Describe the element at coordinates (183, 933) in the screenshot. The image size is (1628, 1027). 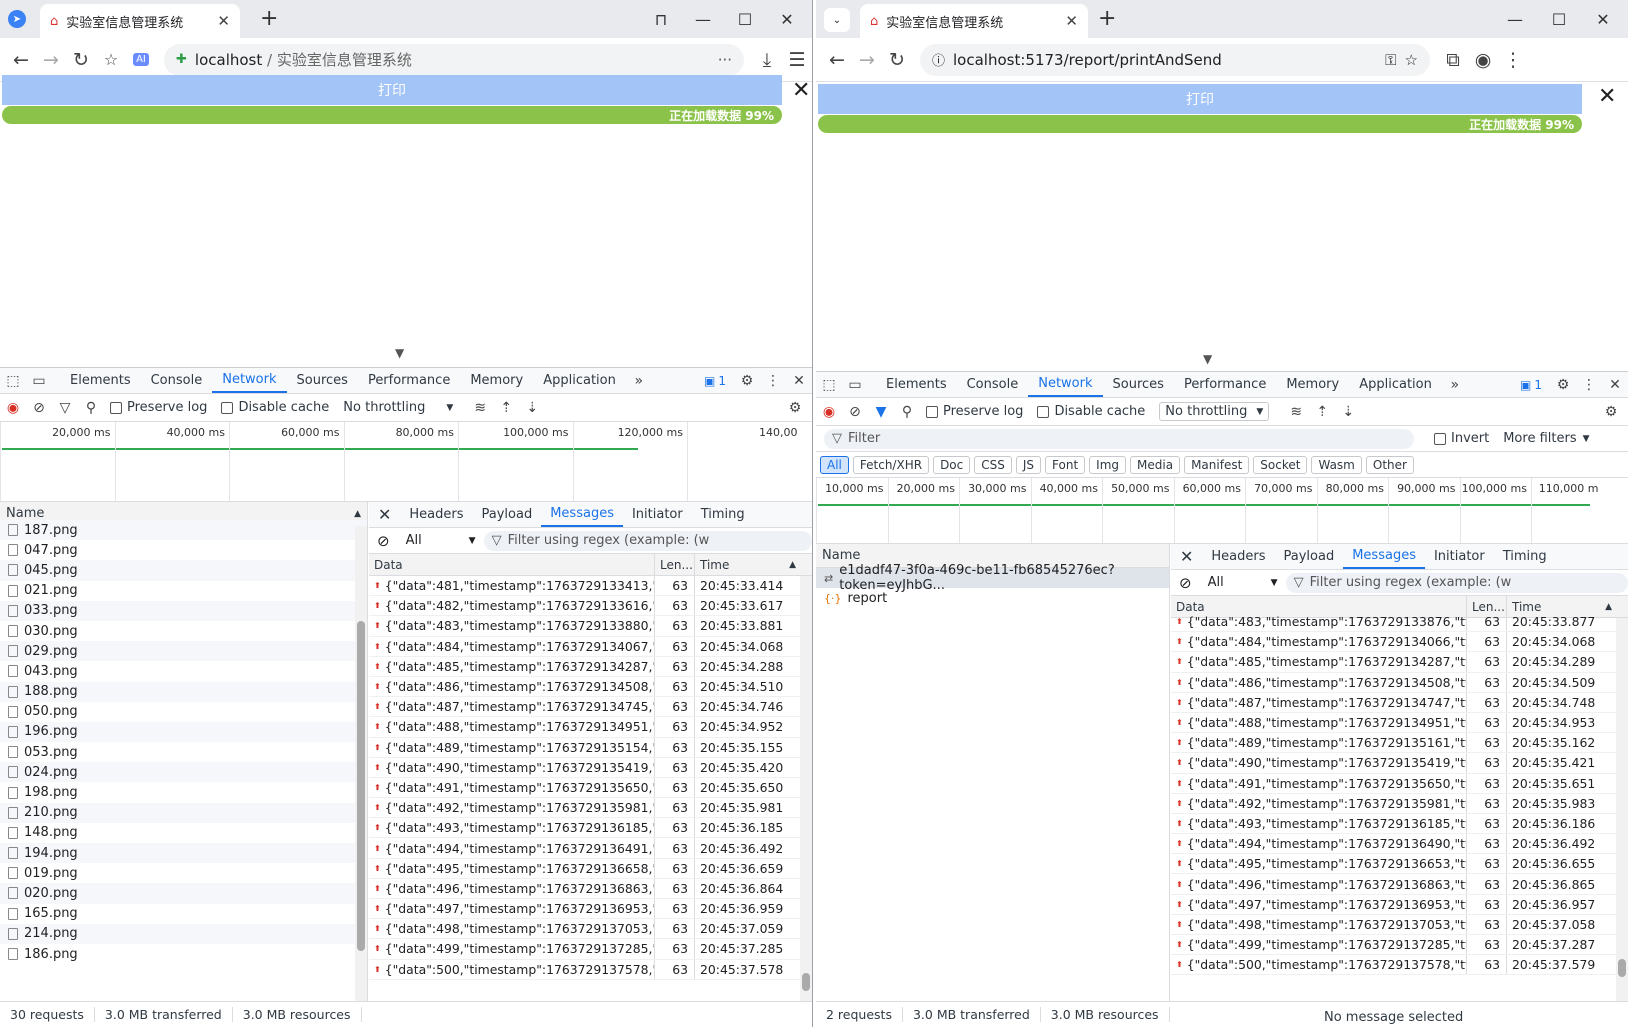
I see `request-row: 214.png` at that location.